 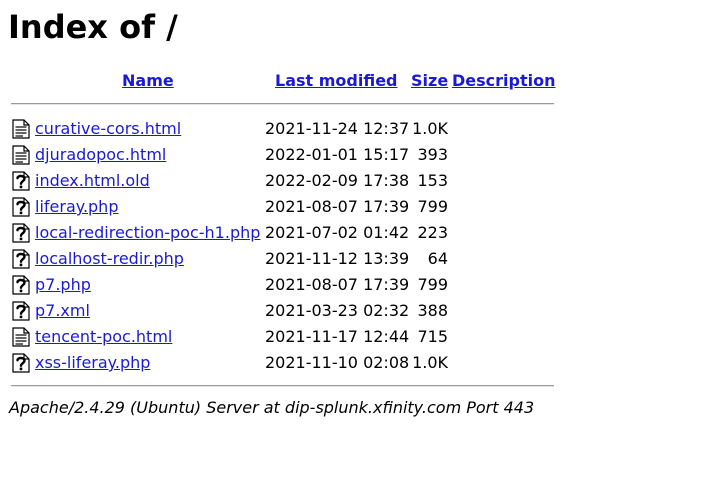 I want to click on size-cell: 153, so click(x=432, y=180).